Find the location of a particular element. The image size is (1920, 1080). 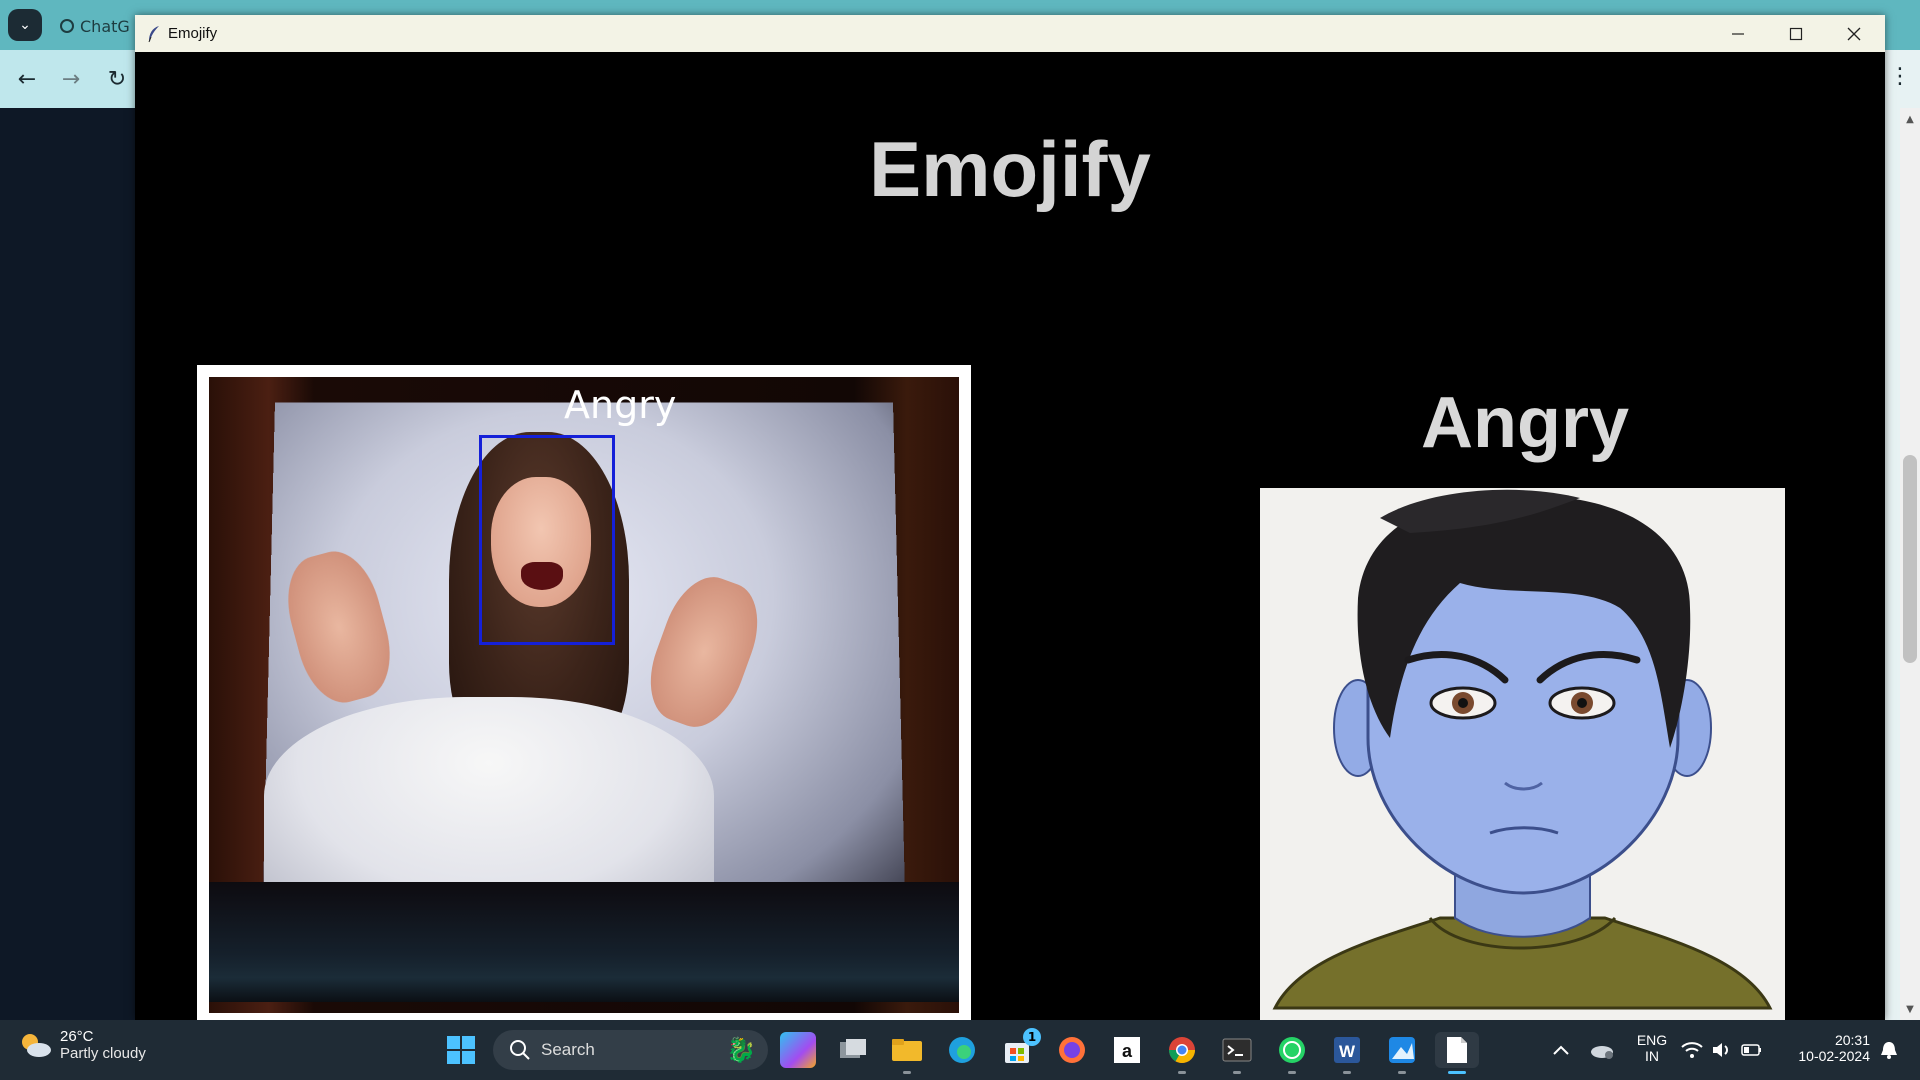

windows-logo-icon is located at coordinates (461, 1050).